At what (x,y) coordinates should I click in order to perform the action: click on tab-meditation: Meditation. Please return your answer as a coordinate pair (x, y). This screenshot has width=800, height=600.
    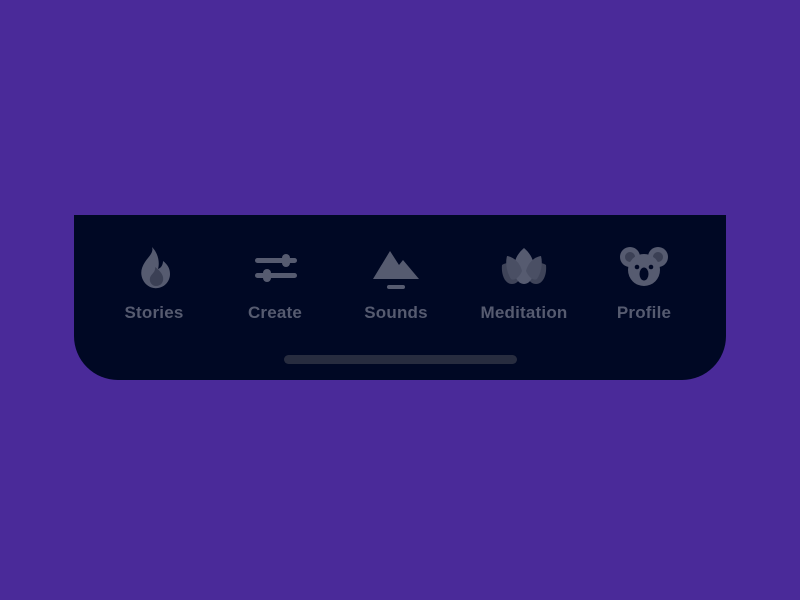
    Looking at the image, I should click on (524, 288).